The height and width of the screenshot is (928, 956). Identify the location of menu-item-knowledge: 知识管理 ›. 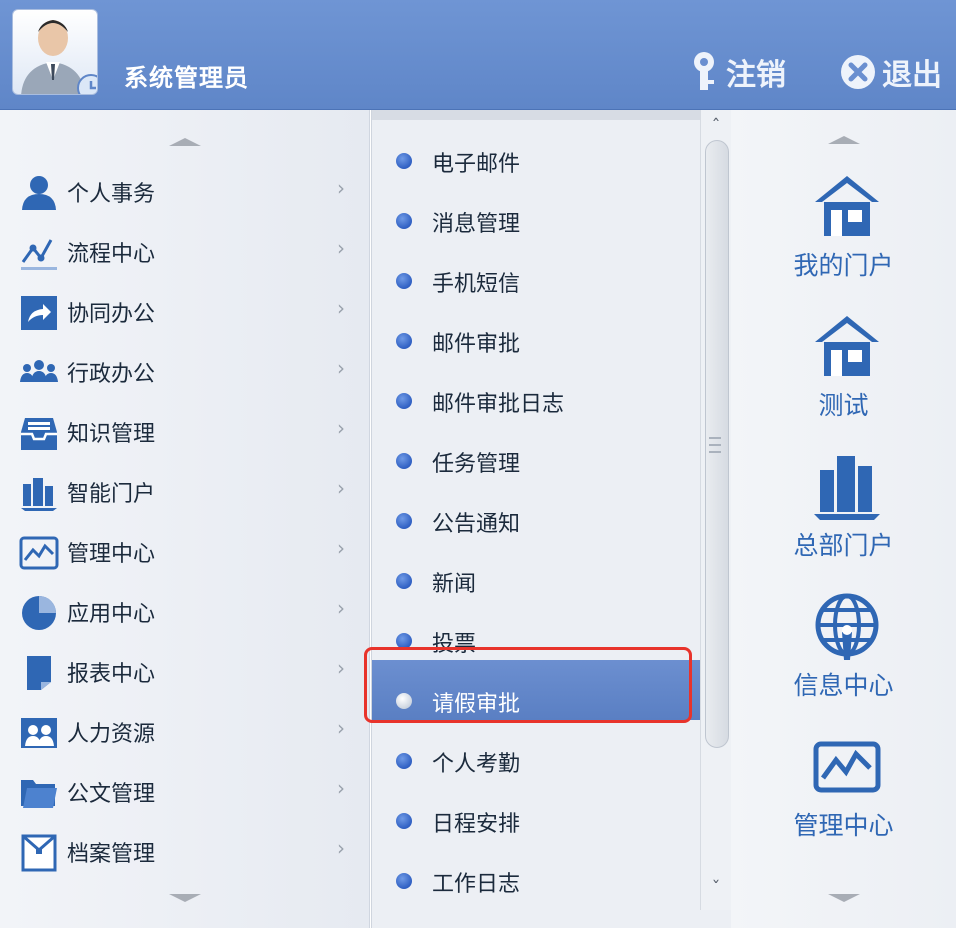
(185, 430).